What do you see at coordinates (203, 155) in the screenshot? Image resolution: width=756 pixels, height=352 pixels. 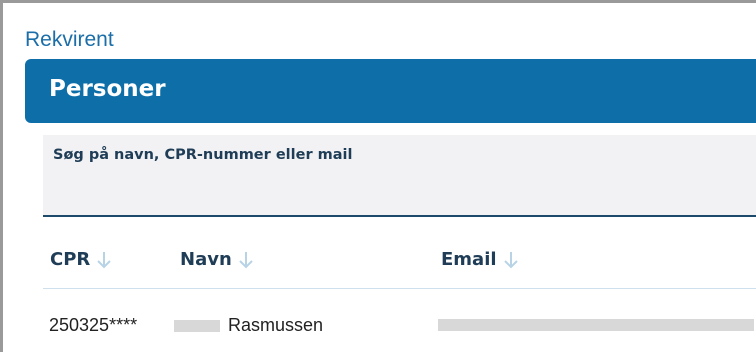 I see `search-label: Søg på navn, CPR-nummer eller mail` at bounding box center [203, 155].